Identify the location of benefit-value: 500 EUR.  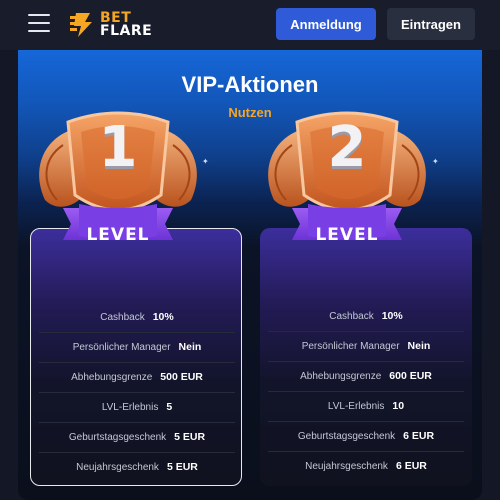
(181, 377).